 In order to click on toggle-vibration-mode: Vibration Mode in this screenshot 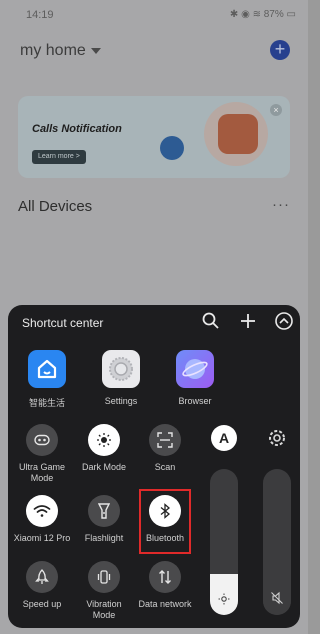, I will do `click(104, 591)`.